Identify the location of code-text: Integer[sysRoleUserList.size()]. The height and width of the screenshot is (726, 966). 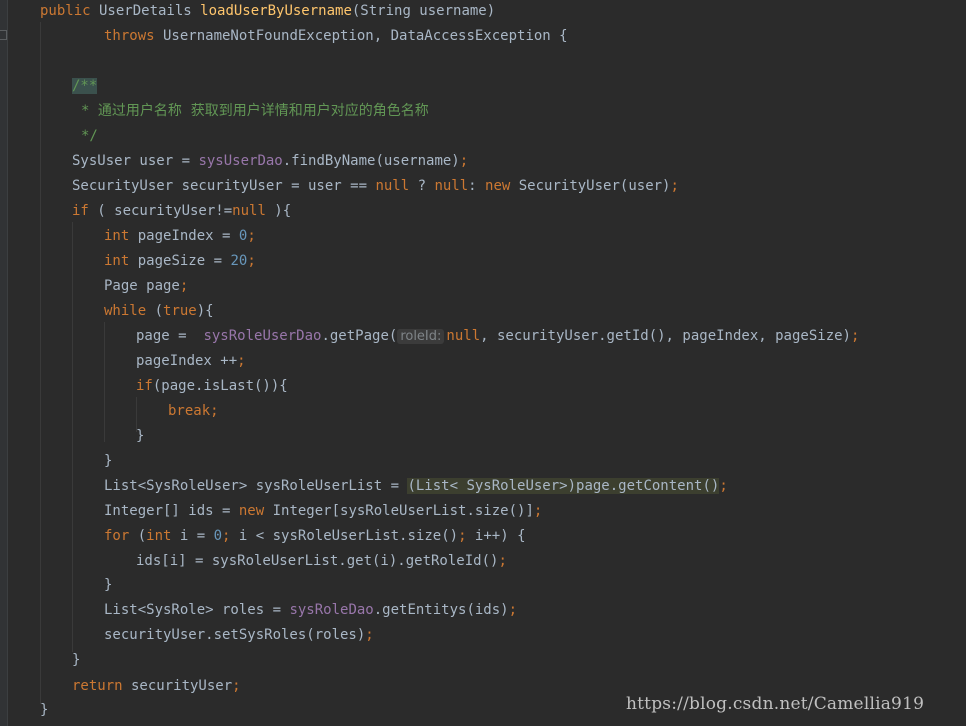
(399, 511).